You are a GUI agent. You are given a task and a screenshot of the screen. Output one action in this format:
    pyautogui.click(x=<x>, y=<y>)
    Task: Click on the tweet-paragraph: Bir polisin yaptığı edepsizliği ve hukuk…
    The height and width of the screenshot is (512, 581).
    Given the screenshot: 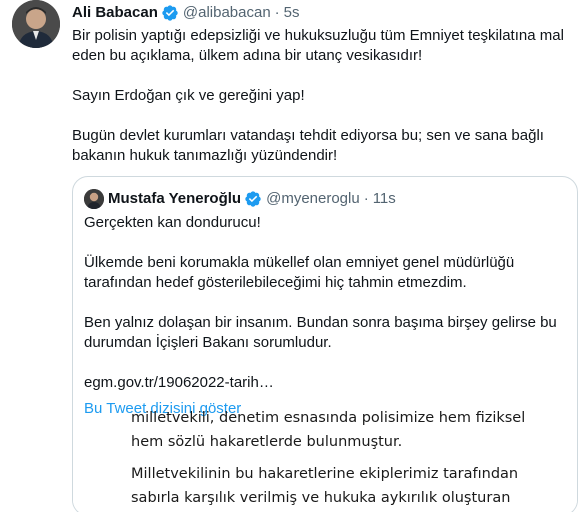 What is the action you would take?
    pyautogui.click(x=318, y=45)
    